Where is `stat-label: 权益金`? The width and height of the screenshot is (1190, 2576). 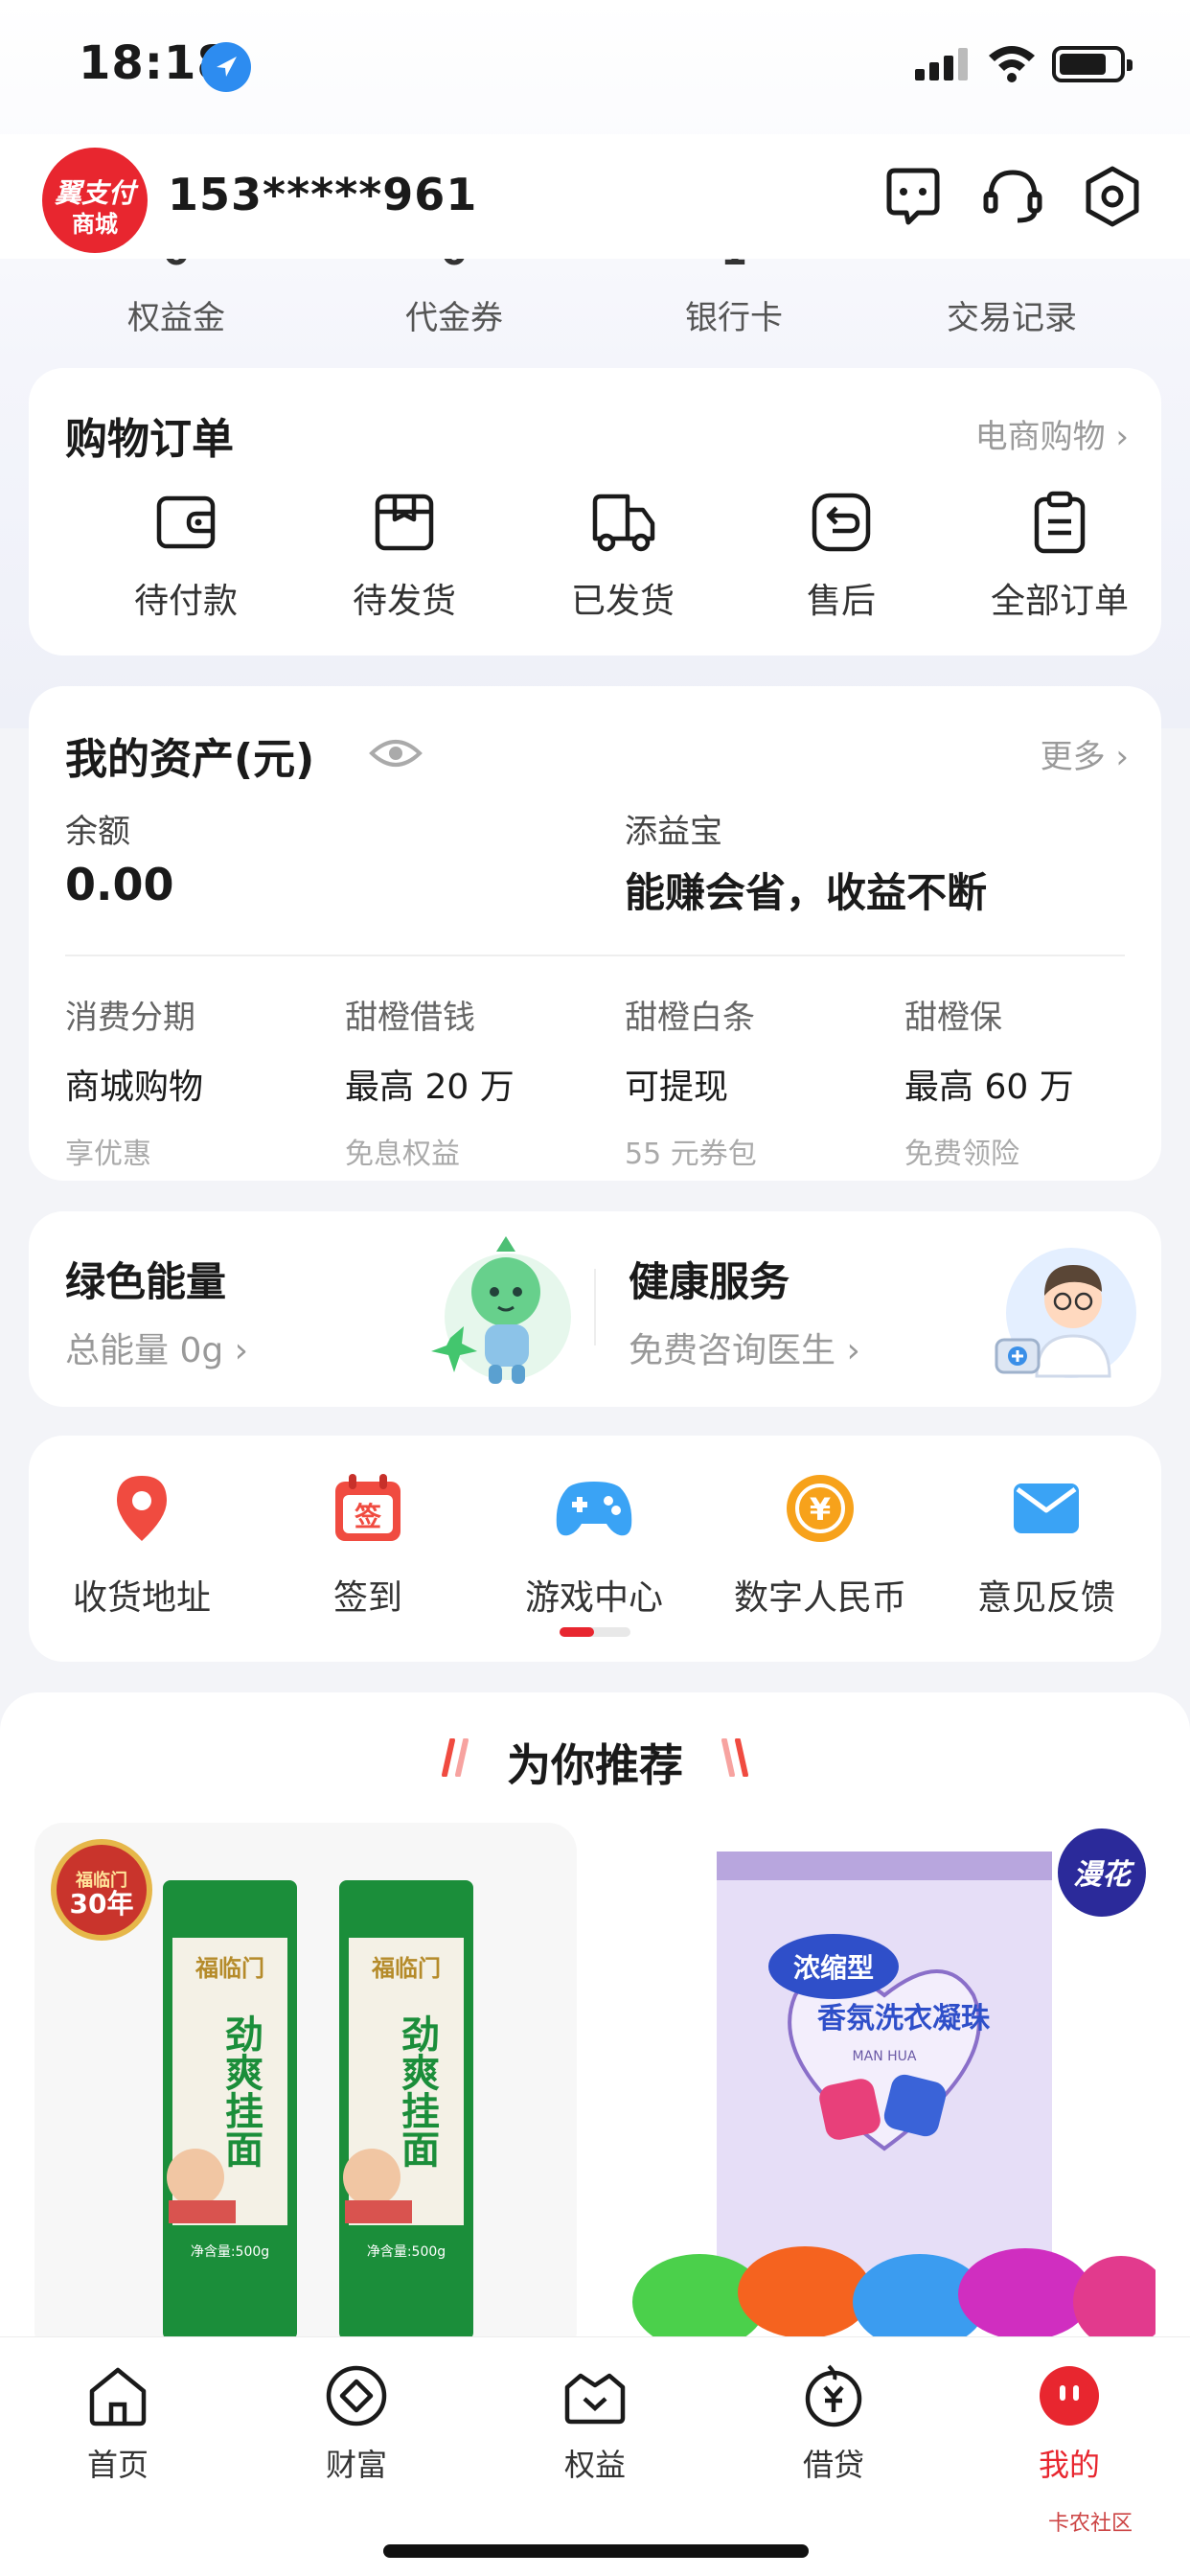
stat-label: 权益金 is located at coordinates (176, 318).